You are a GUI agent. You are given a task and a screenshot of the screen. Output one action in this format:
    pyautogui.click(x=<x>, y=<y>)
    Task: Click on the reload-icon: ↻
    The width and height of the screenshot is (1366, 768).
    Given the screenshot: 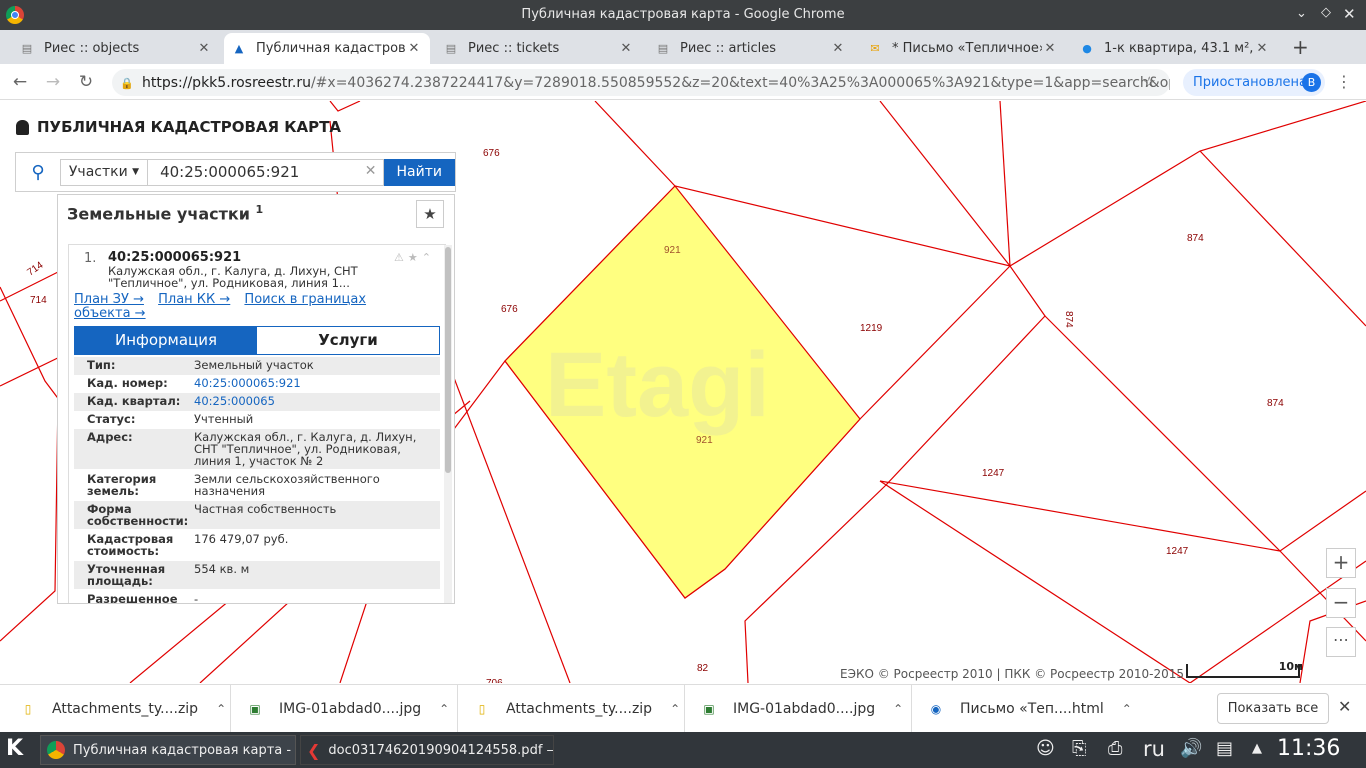 What is the action you would take?
    pyautogui.click(x=86, y=82)
    